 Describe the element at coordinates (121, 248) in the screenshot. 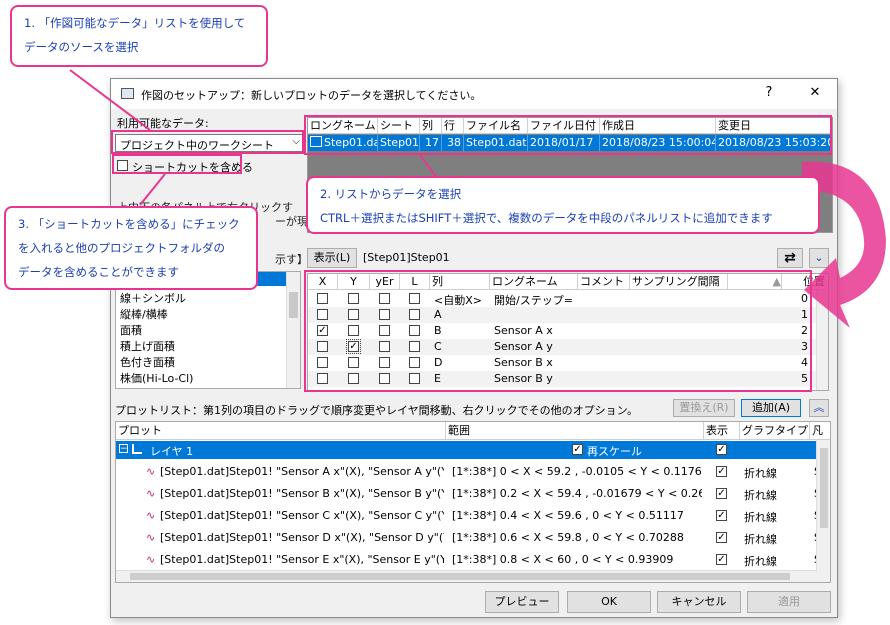

I see `callout-3-line2: を入れると他のプロジェクトフォルダの` at that location.